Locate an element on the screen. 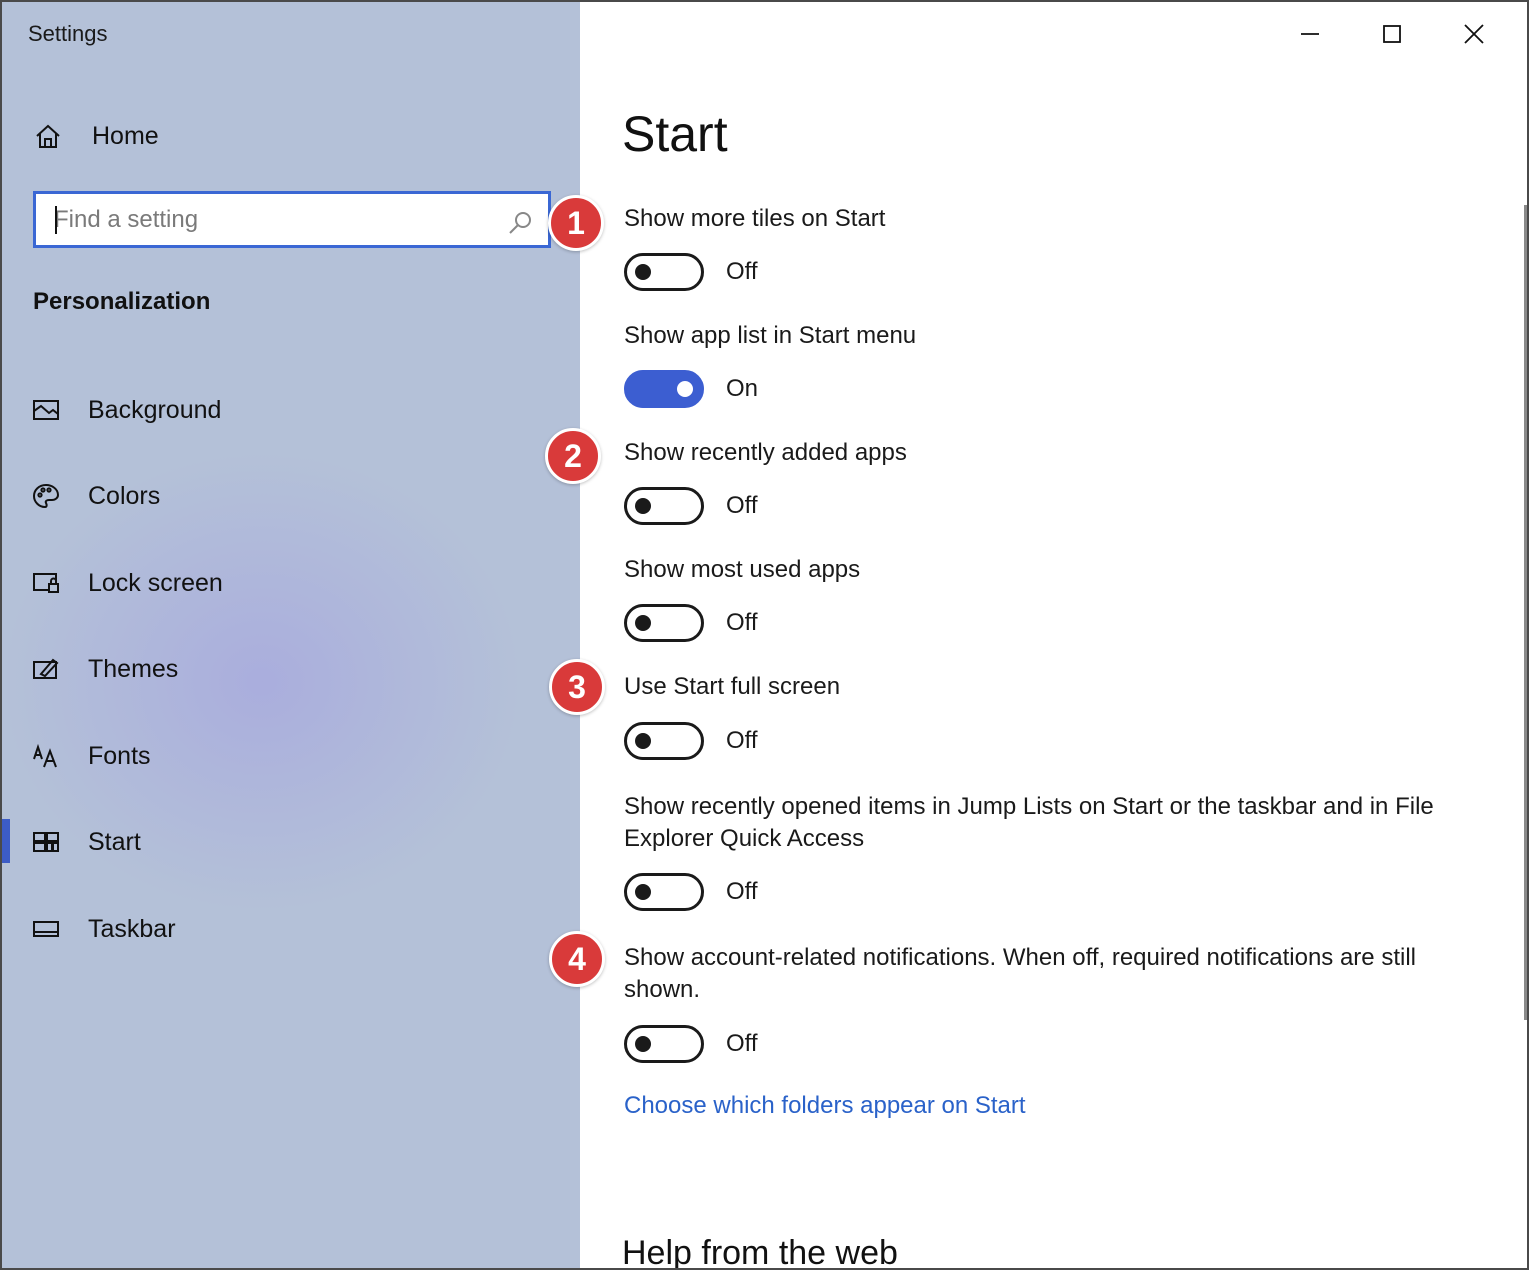 The width and height of the screenshot is (1529, 1270). minimize-icon is located at coordinates (1310, 34).